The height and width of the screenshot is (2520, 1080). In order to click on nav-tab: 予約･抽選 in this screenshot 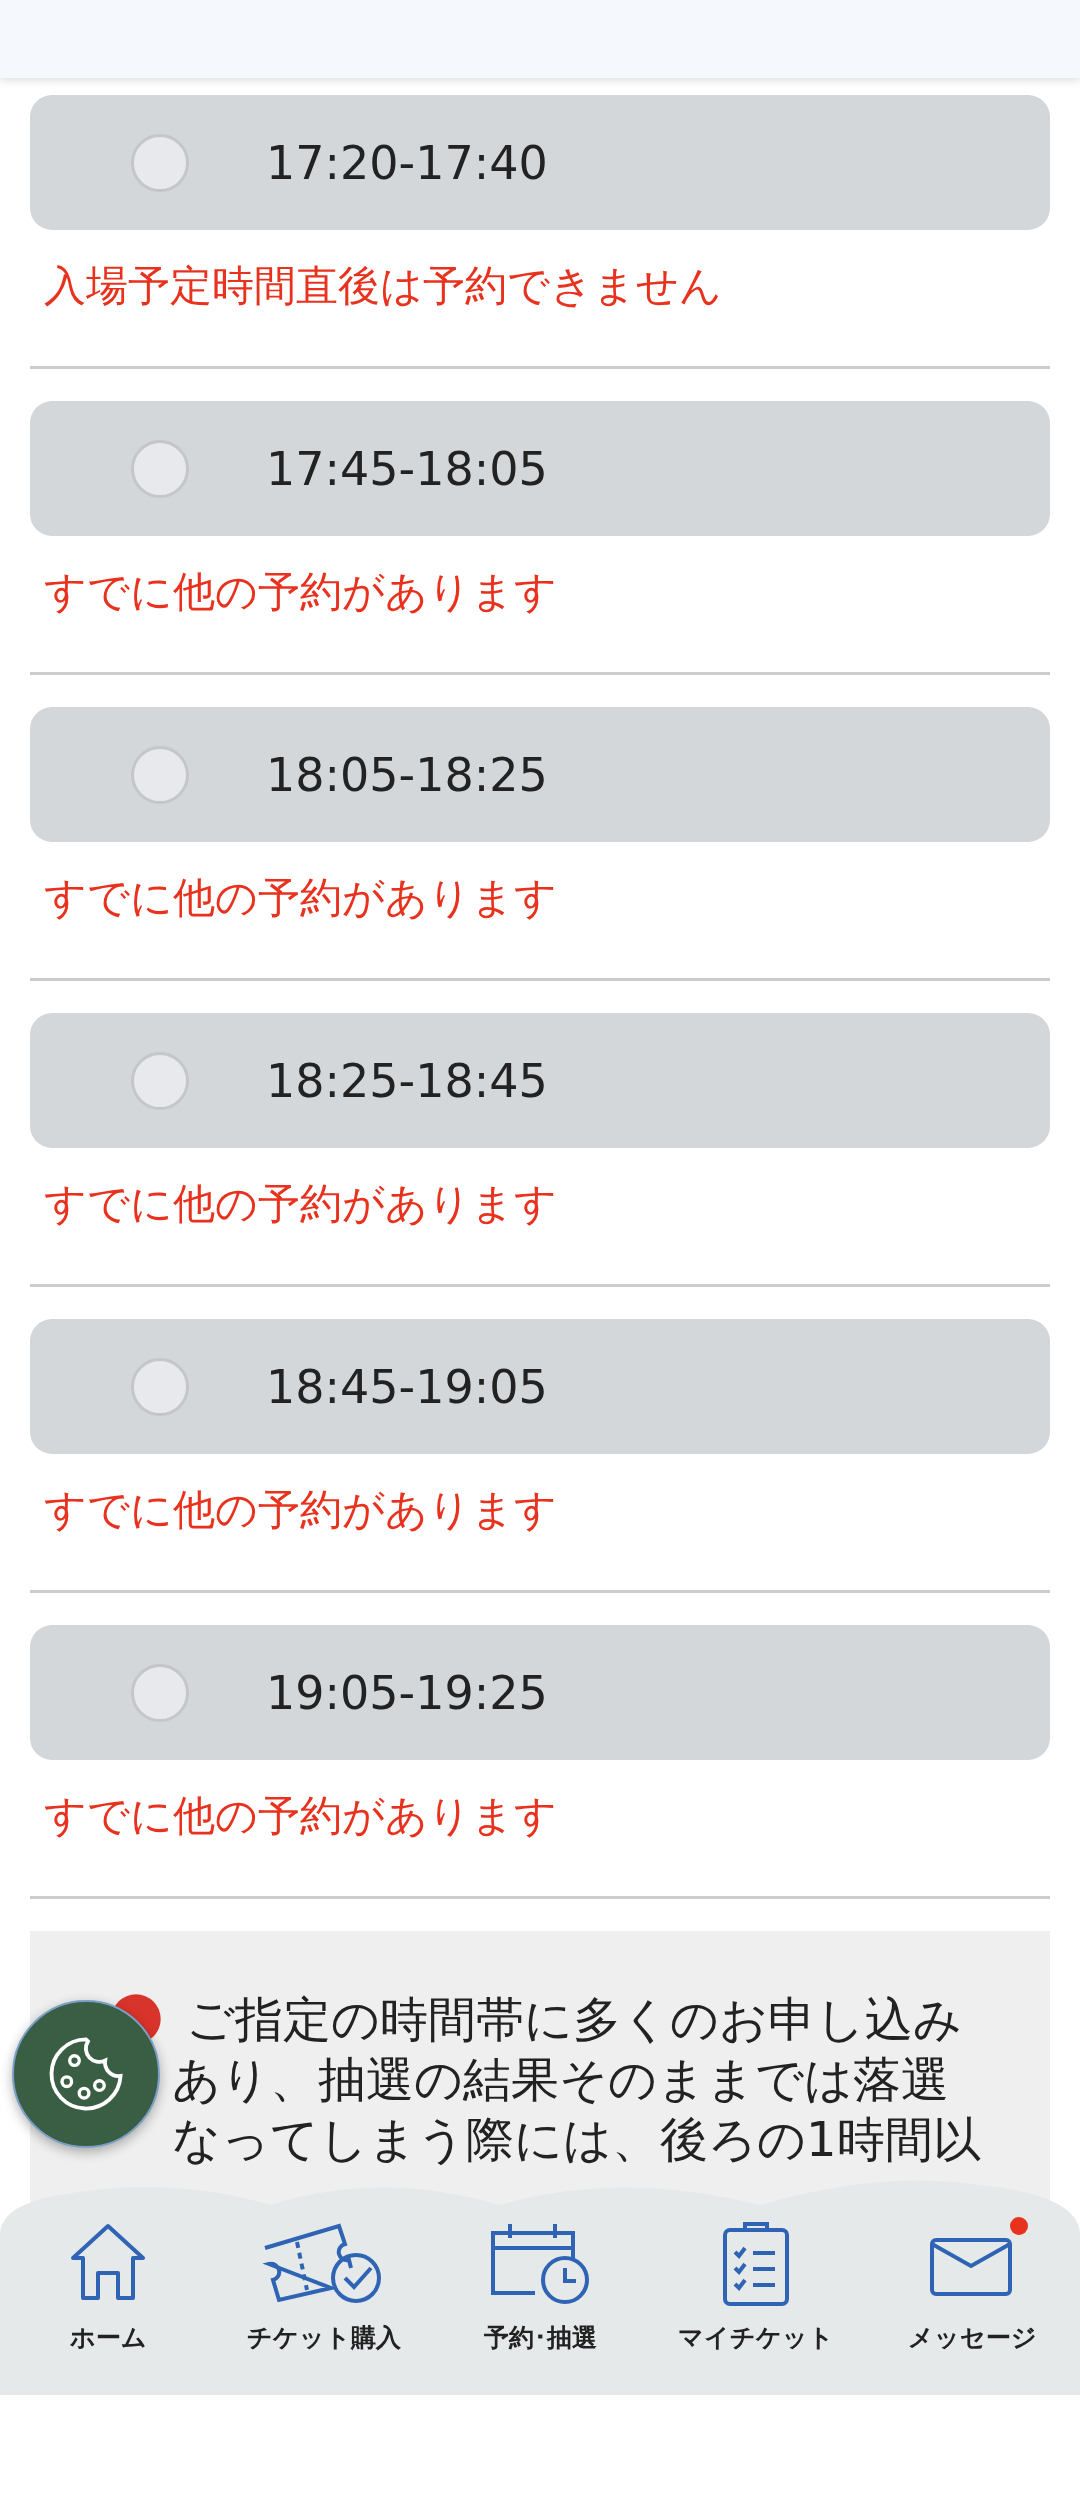, I will do `click(540, 2284)`.